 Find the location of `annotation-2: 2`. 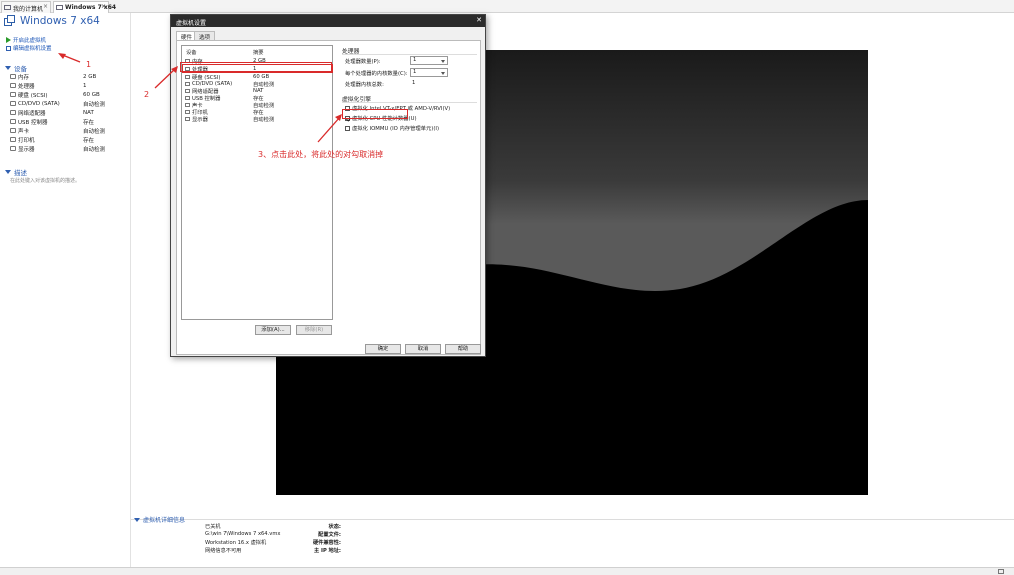

annotation-2: 2 is located at coordinates (147, 94).